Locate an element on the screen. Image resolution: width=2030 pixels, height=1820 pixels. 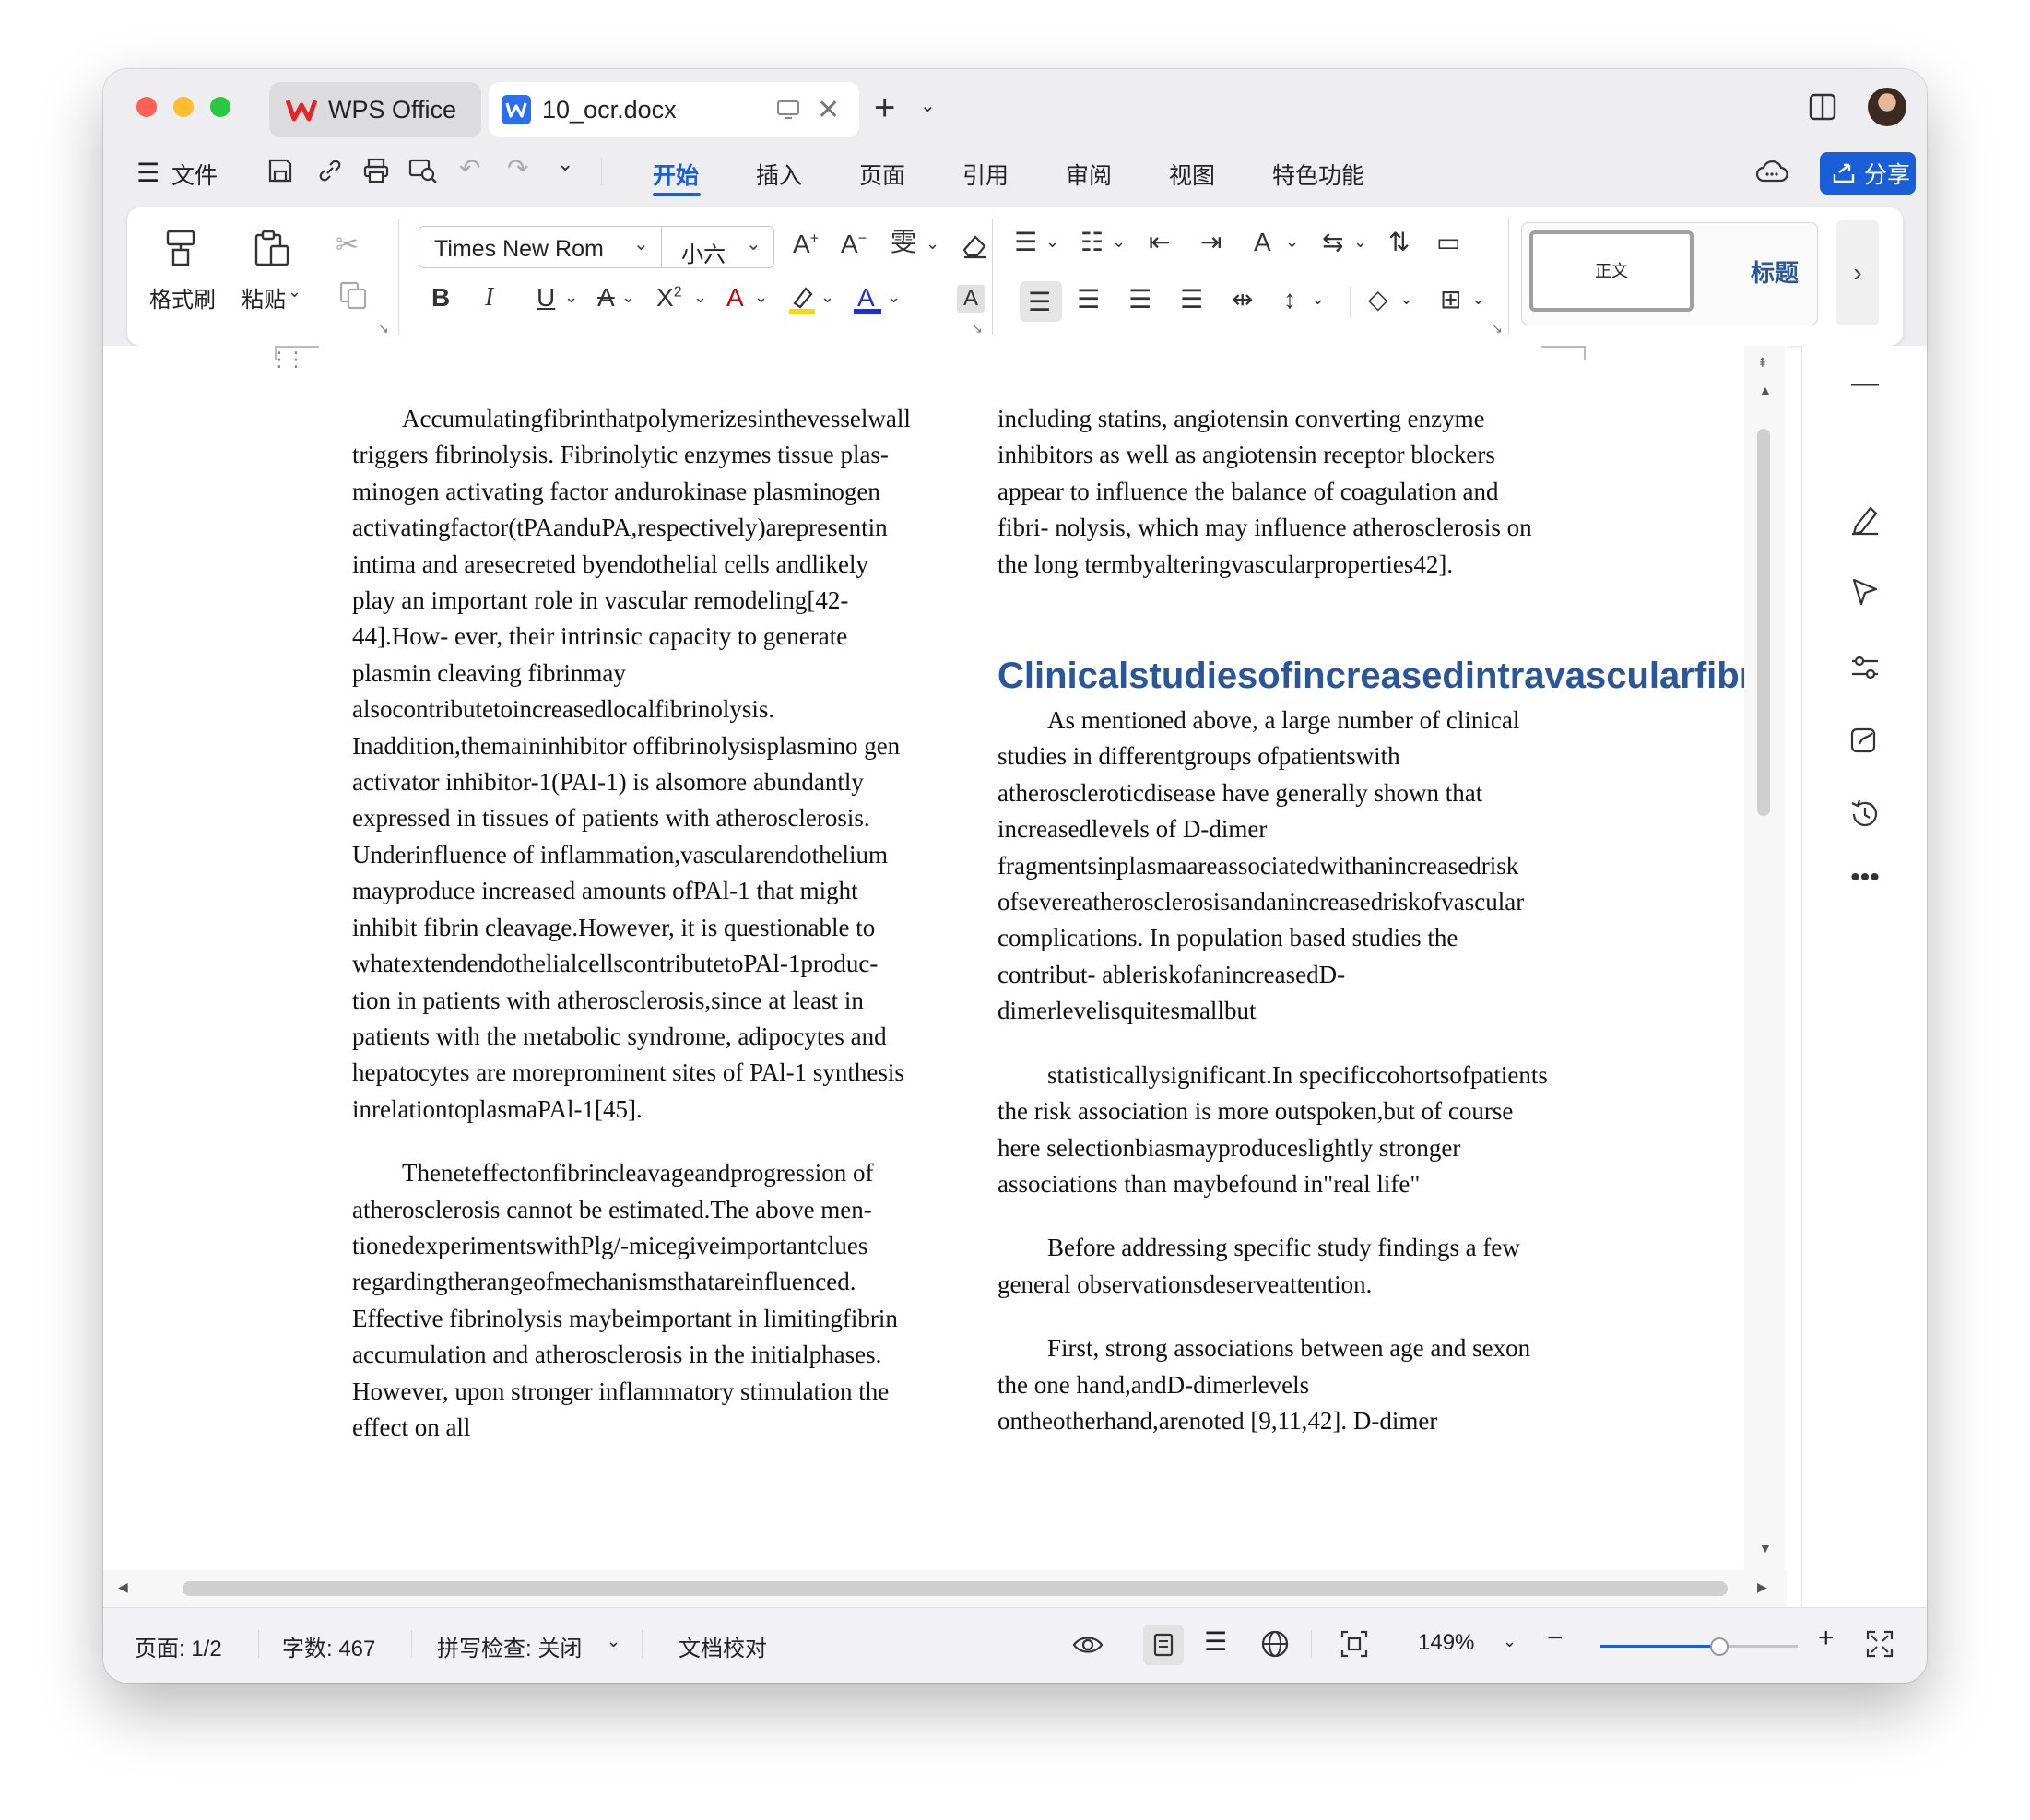
paste-icon is located at coordinates (271, 248).